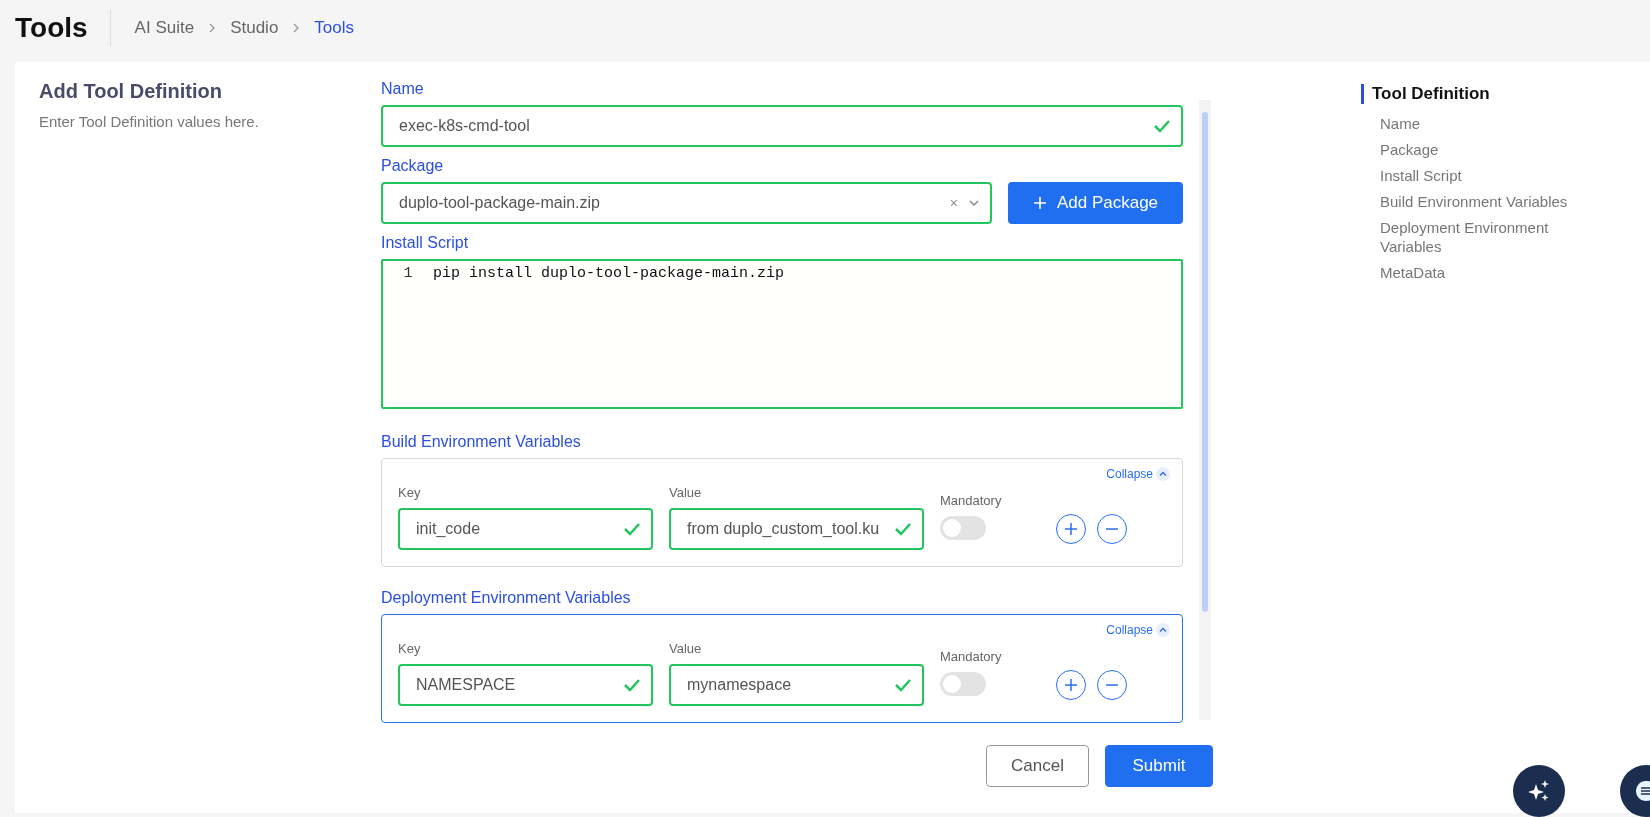 This screenshot has height=817, width=1650. I want to click on breadcrumb-link: Tools, so click(334, 28).